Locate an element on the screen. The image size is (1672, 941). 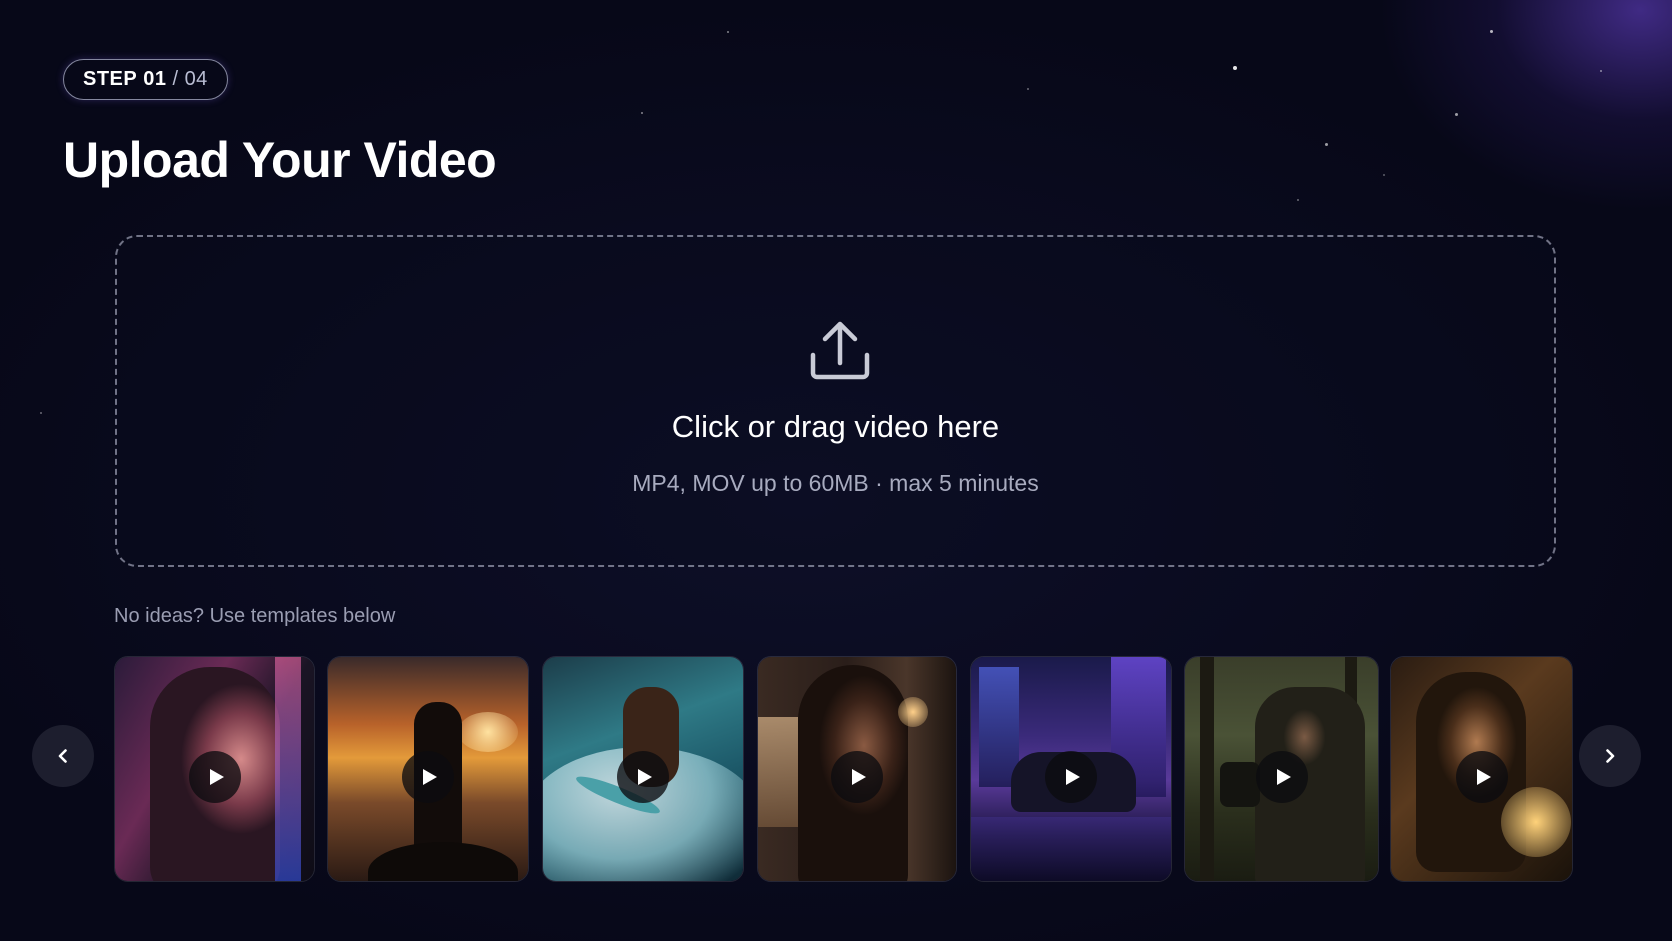
step-indicator: STEP 01 / 04 is located at coordinates (145, 79).